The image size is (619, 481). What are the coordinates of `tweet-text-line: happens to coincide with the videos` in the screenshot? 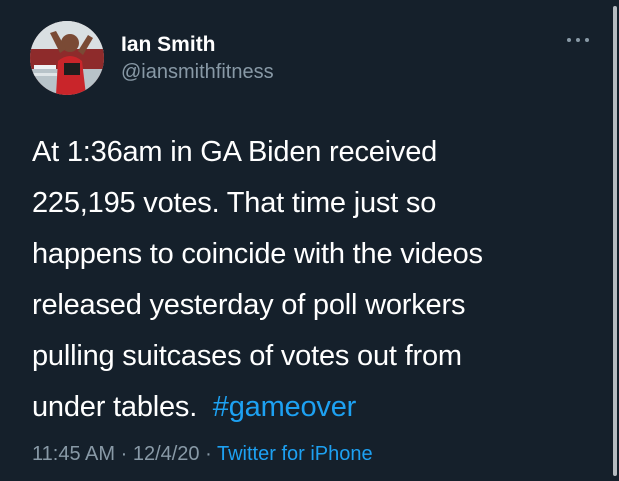 It's located at (257, 254).